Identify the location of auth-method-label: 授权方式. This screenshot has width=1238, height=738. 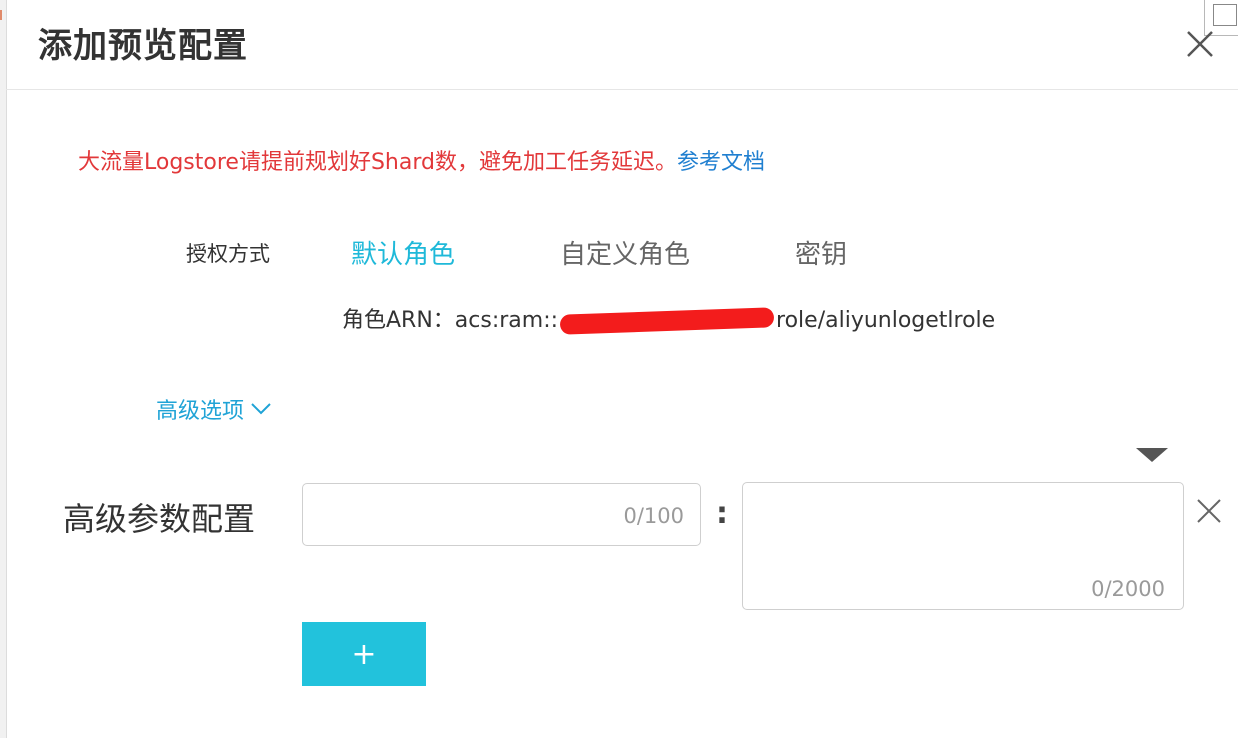
(228, 254).